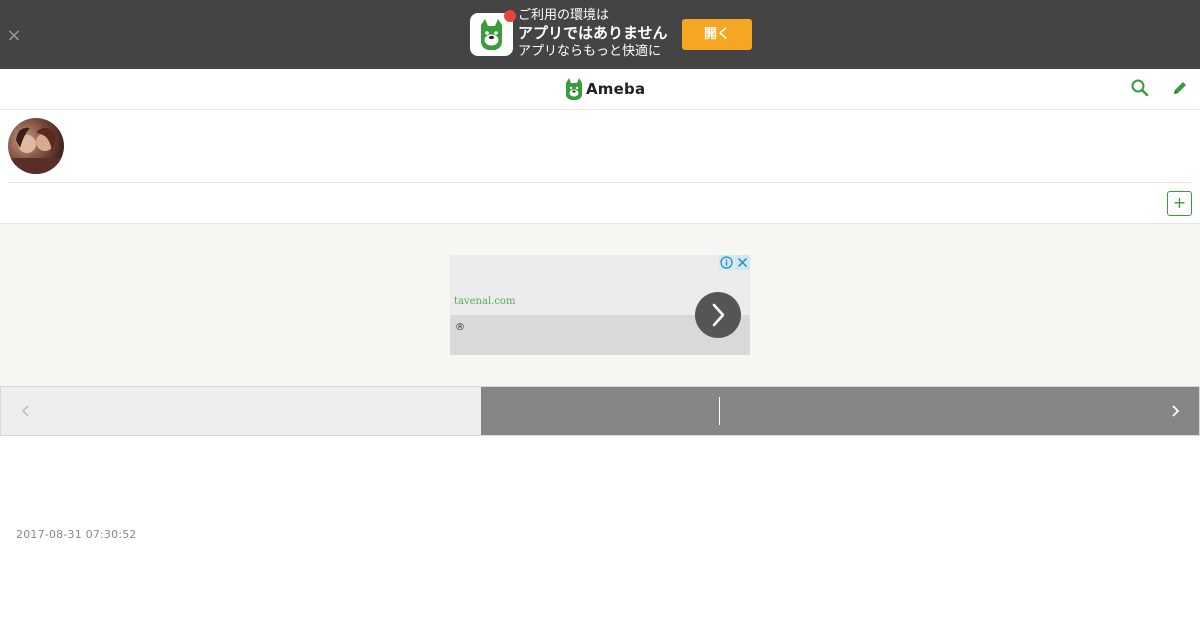  I want to click on ameba-logo: Ameba, so click(605, 89).